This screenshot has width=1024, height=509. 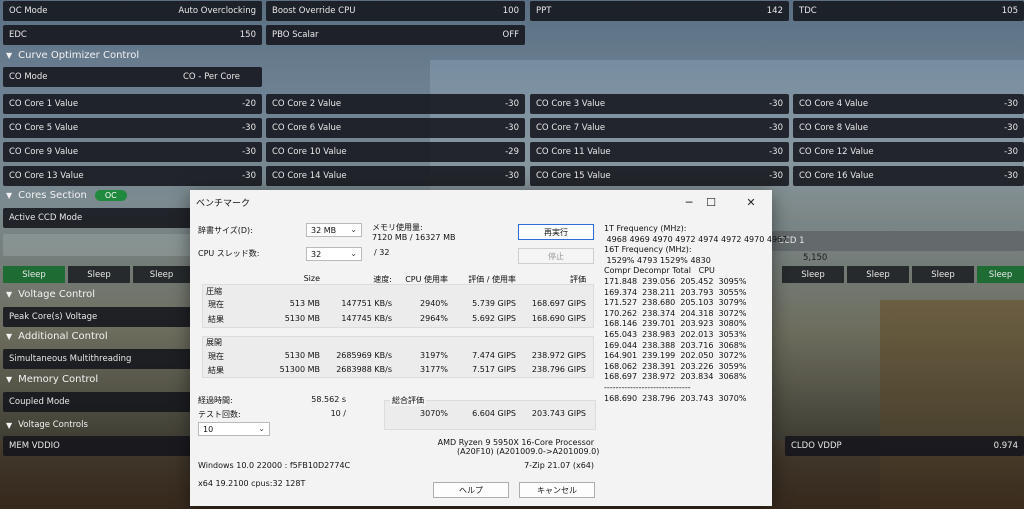 What do you see at coordinates (434, 369) in the screenshot?
I see `decompress-result-cpu: 3177%` at bounding box center [434, 369].